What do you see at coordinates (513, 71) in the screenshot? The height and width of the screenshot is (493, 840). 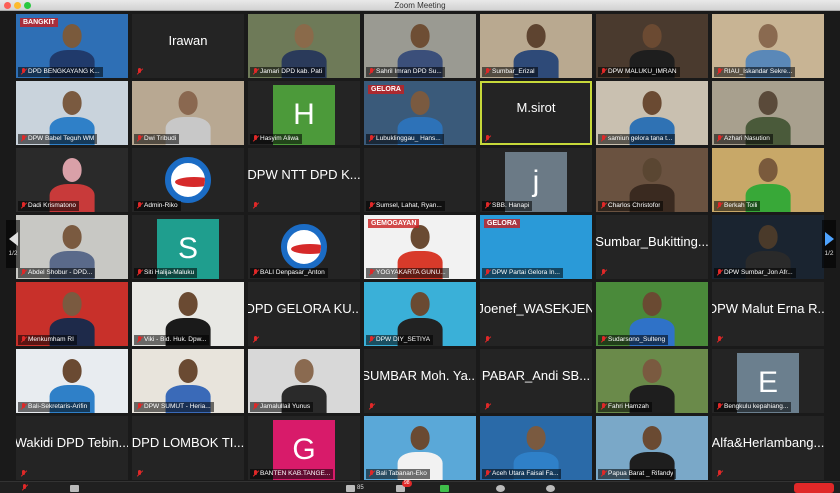 I see `participant-name: Sumbar_Erizal` at bounding box center [513, 71].